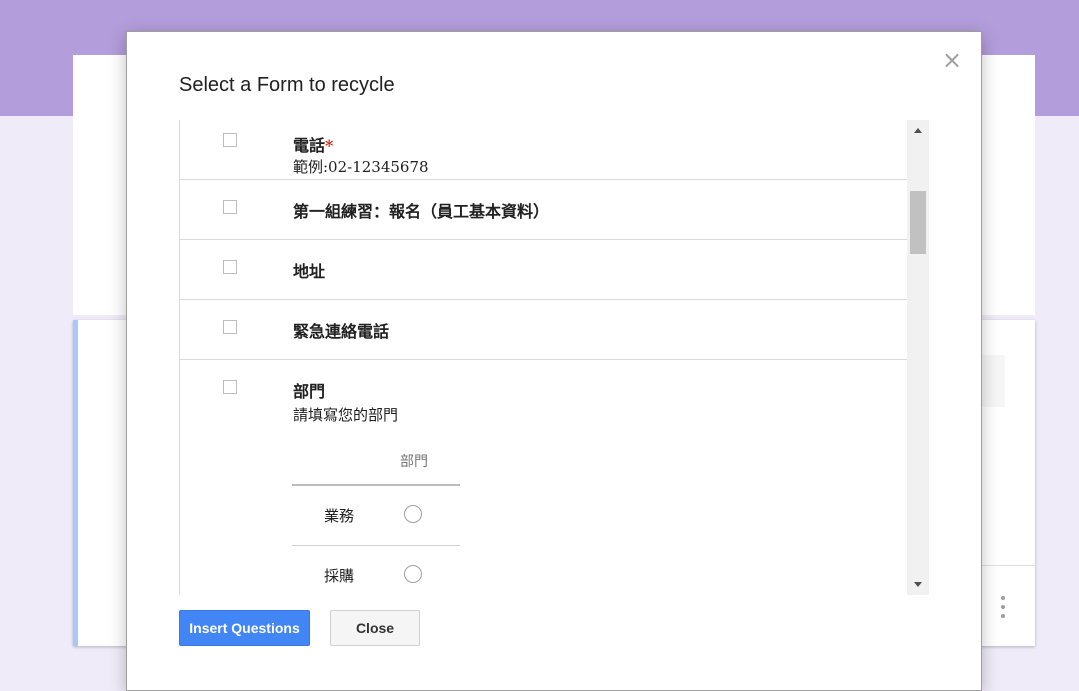  I want to click on close-button: Close, so click(375, 628).